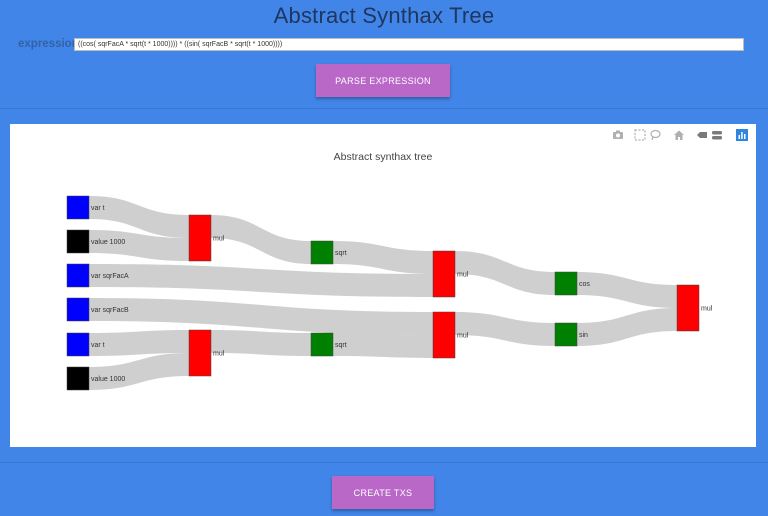  I want to click on page-title: Abstract Synthax Tree, so click(384, 15).